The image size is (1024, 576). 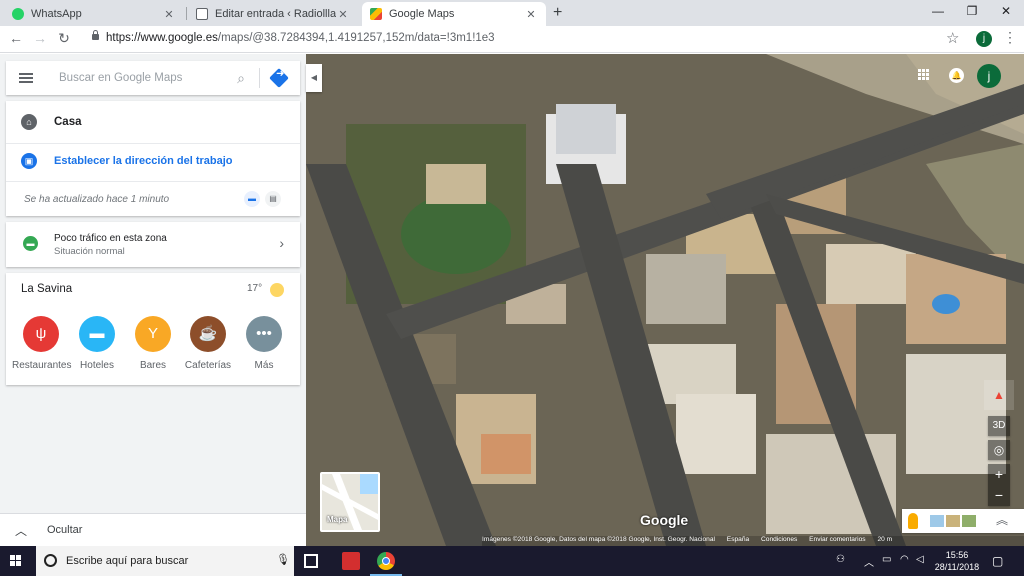 I want to click on clock-time: 15:56, so click(x=957, y=555).